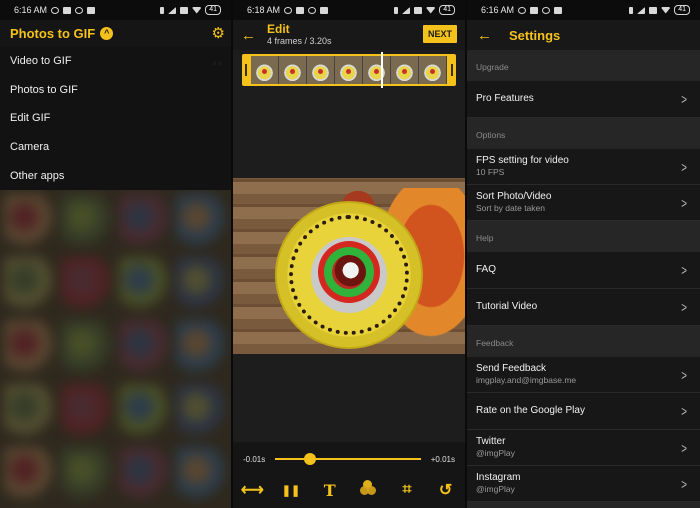  What do you see at coordinates (583, 133) in the screenshot?
I see `section-header: Options` at bounding box center [583, 133].